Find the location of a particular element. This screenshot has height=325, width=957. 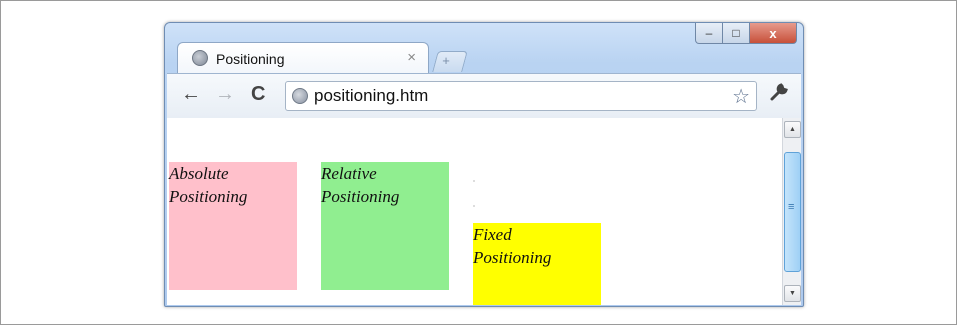

tab-title: Positioning is located at coordinates (250, 59).